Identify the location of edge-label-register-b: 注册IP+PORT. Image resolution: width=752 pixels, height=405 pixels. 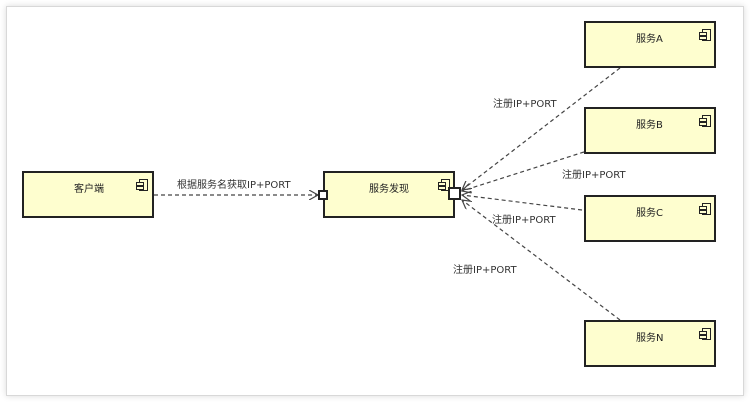
(594, 175).